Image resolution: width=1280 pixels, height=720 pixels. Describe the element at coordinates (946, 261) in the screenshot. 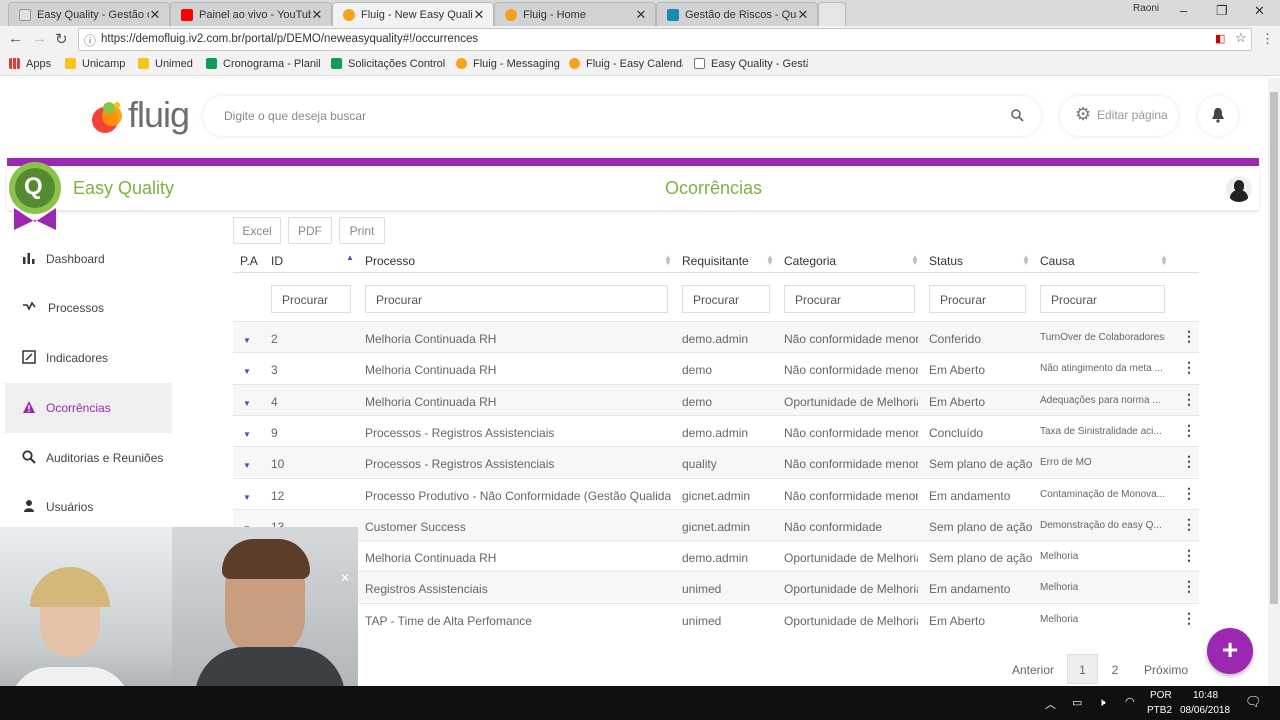

I see `column-header-status: Status` at that location.